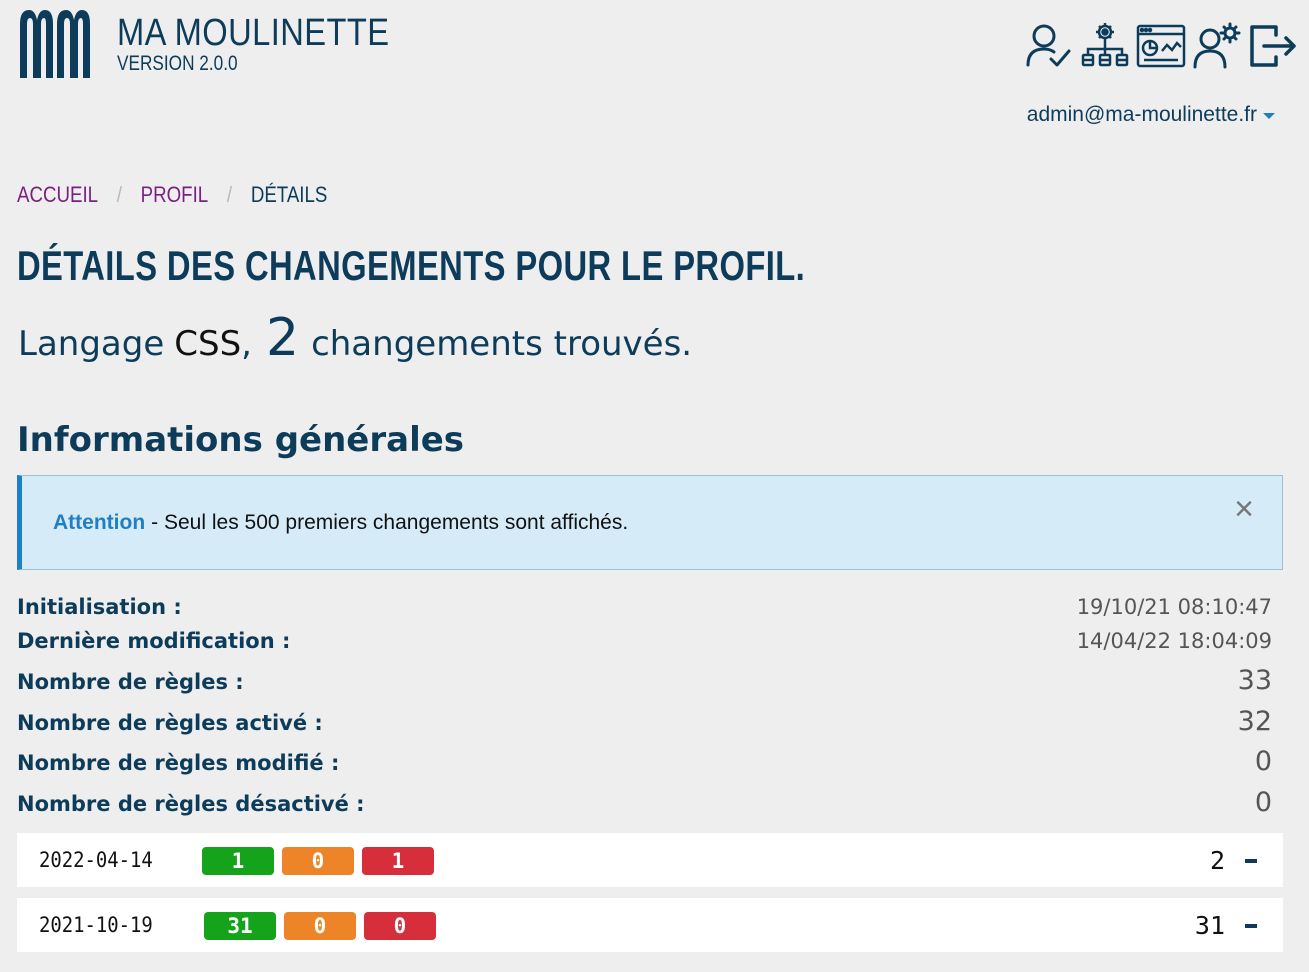 This screenshot has width=1309, height=972. What do you see at coordinates (175, 195) in the screenshot?
I see `breadcrumb-profile-link: PROFIL` at bounding box center [175, 195].